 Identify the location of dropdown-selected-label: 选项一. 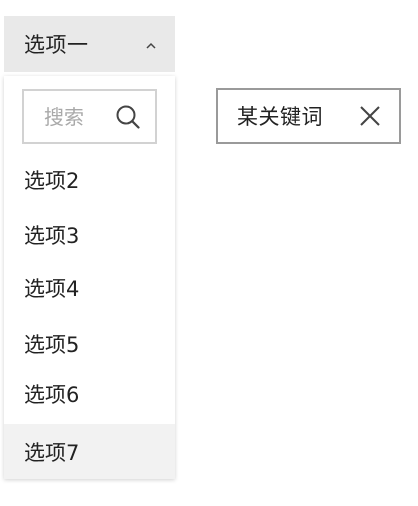
(56, 45).